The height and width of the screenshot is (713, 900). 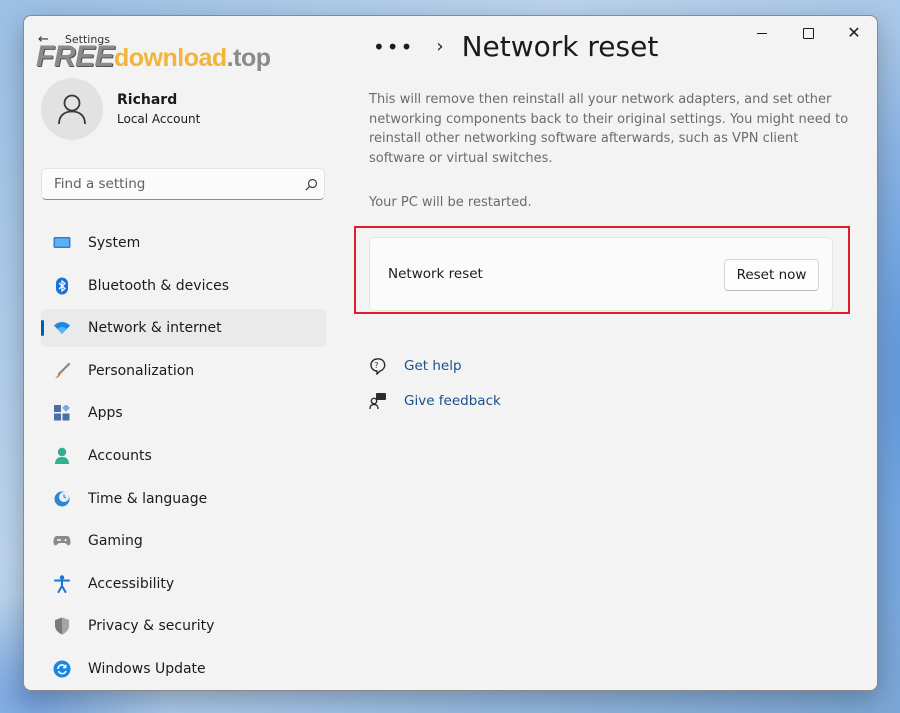 What do you see at coordinates (62, 286) in the screenshot?
I see `bluetooth-icon` at bounding box center [62, 286].